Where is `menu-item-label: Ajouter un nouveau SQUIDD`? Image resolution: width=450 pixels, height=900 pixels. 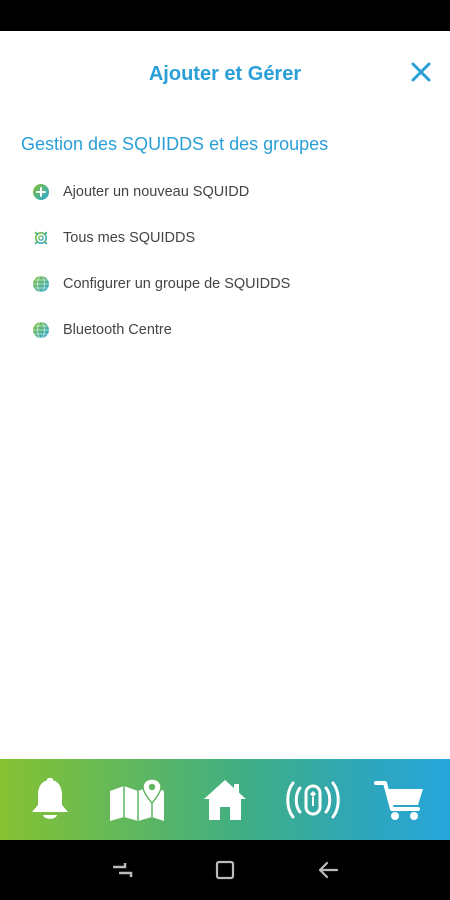 menu-item-label: Ajouter un nouveau SQUIDD is located at coordinates (156, 192).